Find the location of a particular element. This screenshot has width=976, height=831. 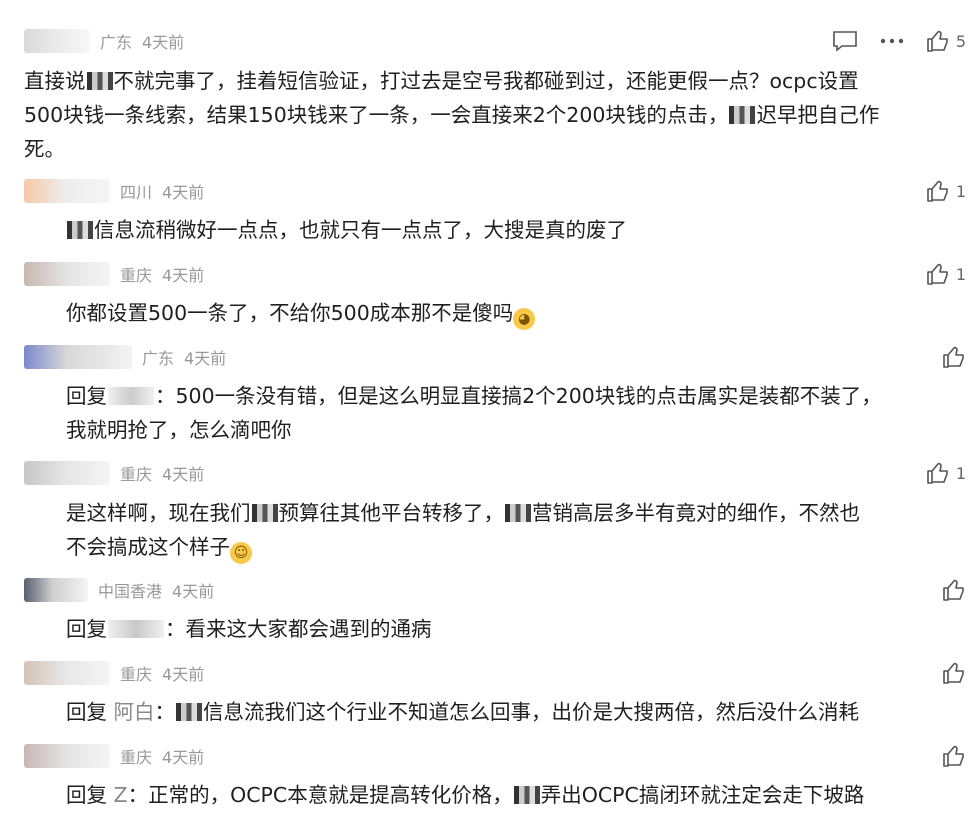

region-label: 中国香港 is located at coordinates (130, 591).